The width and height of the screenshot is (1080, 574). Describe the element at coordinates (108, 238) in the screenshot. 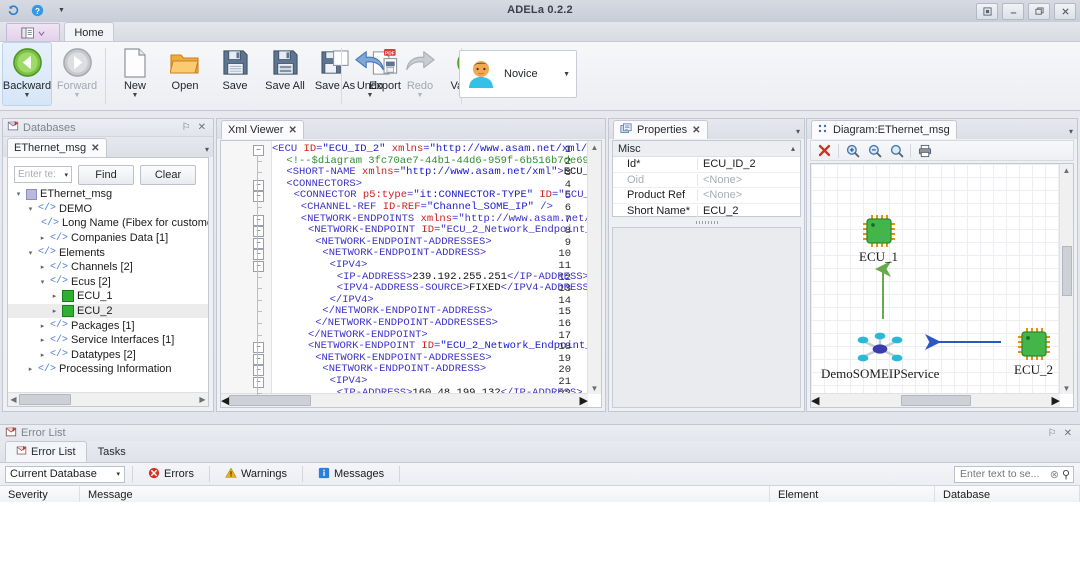

I see `tree-item-companies-data-1: ▸ </> Companies Data [1]` at that location.